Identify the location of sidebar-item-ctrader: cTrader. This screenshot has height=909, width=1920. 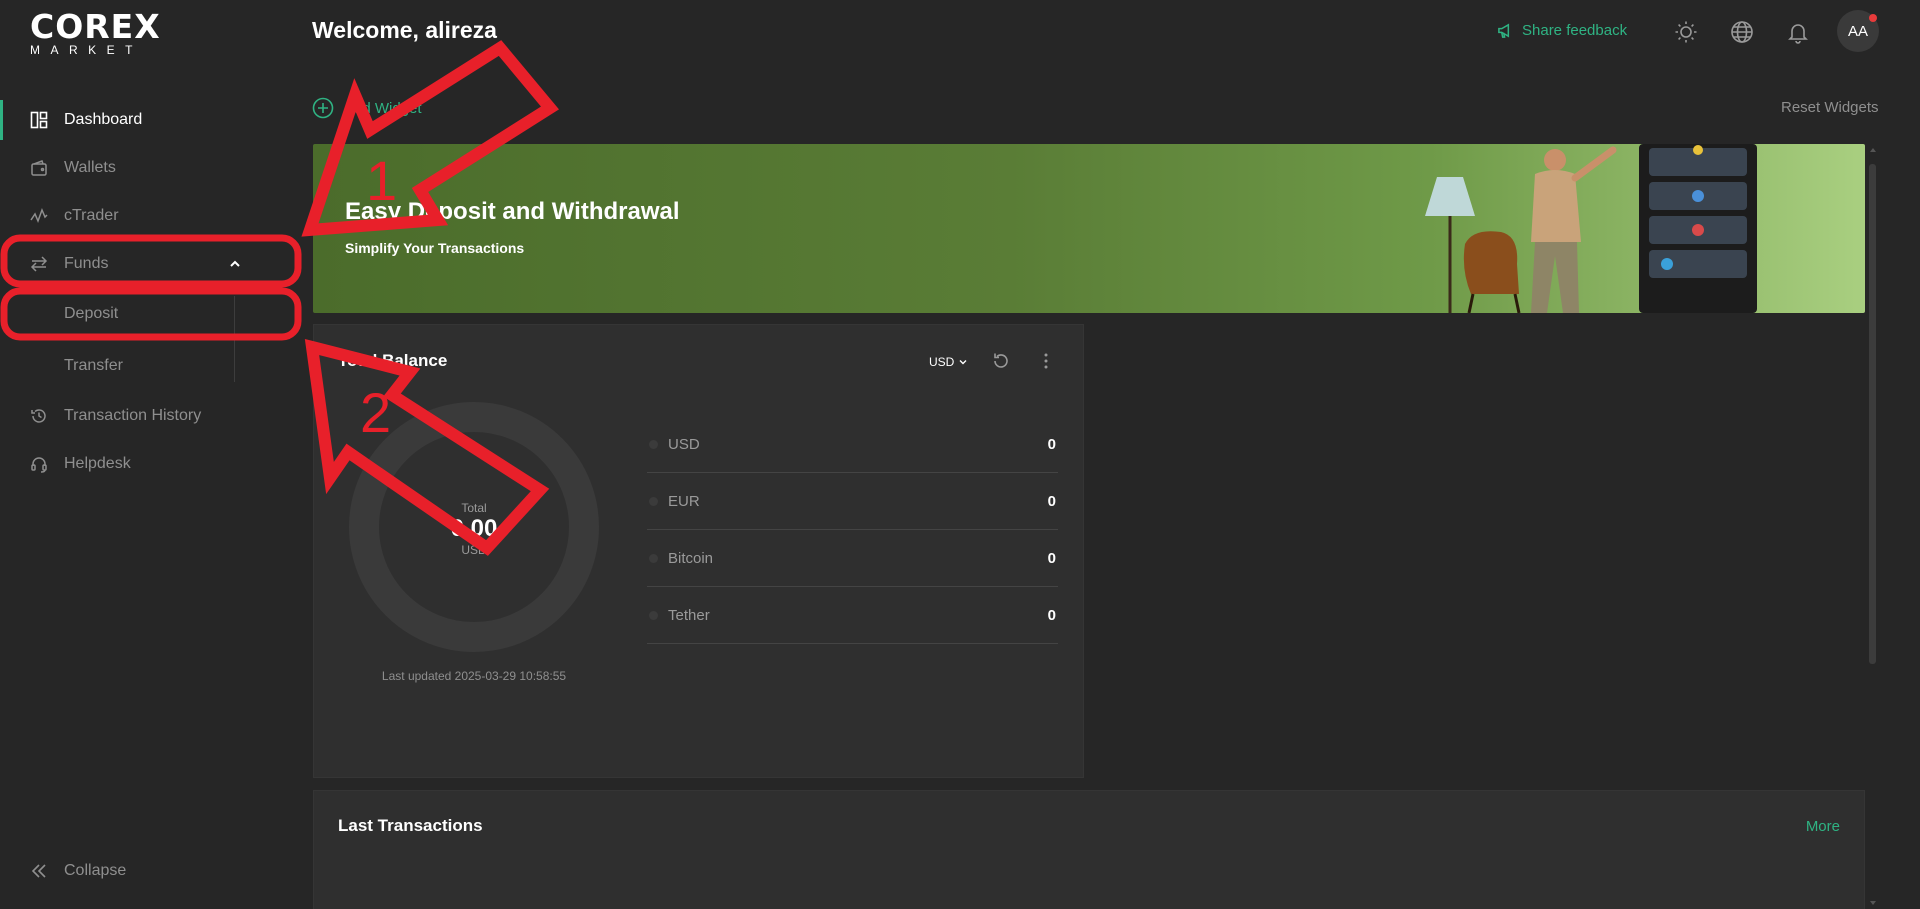
(153, 216).